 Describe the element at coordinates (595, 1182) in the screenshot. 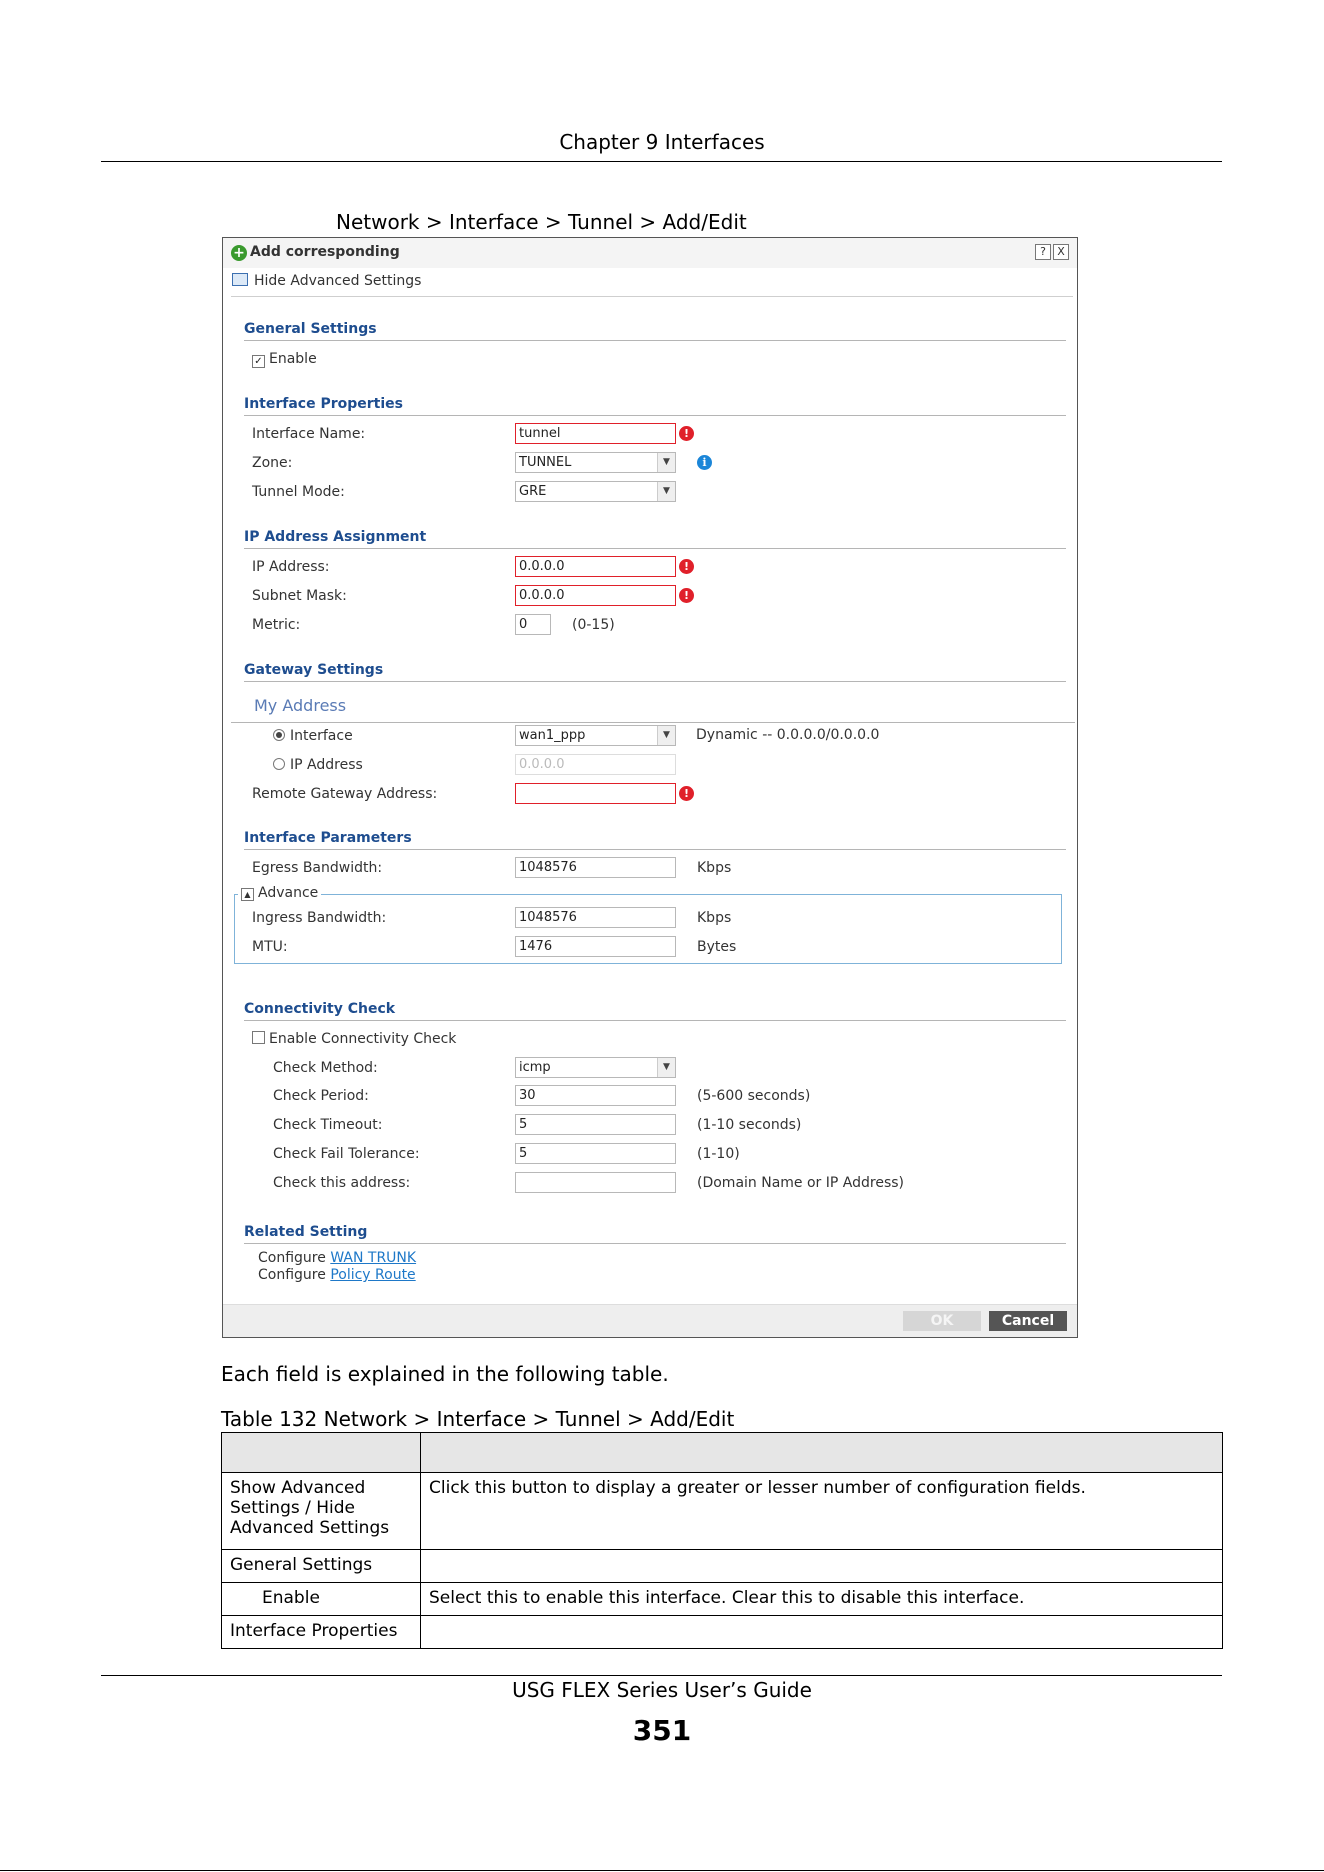

I see `check-address-input` at that location.